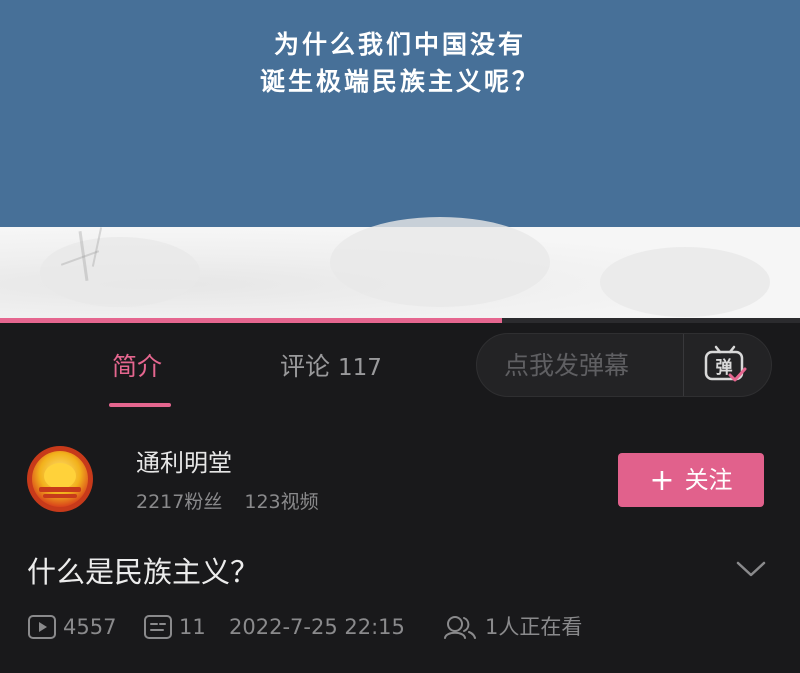 The width and height of the screenshot is (800, 673). I want to click on chevron-down-icon, so click(751, 569).